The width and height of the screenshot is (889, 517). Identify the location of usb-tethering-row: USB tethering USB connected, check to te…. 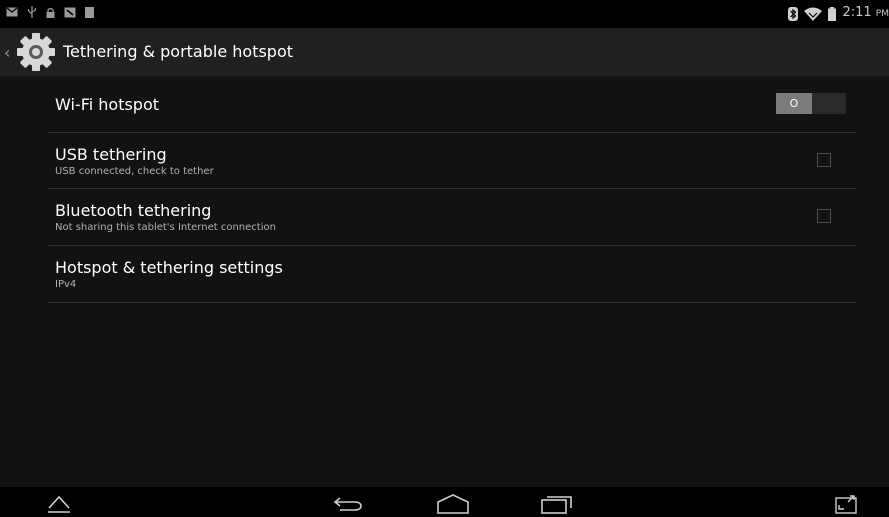
(451, 161).